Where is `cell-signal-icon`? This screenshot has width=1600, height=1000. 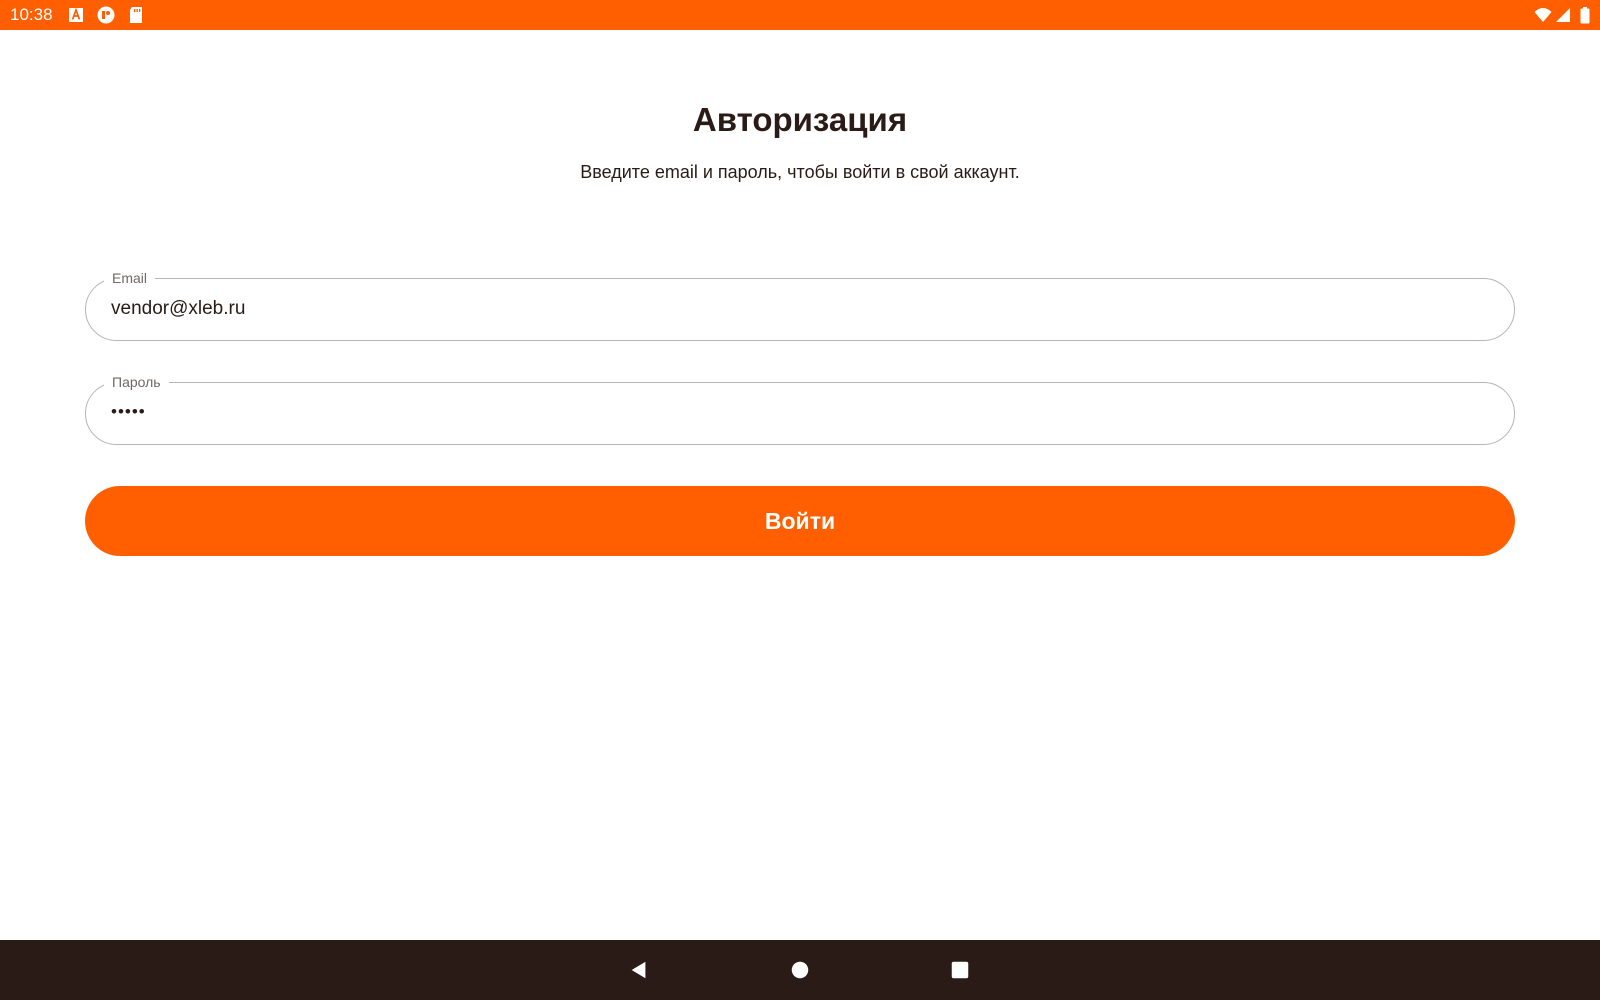 cell-signal-icon is located at coordinates (1563, 15).